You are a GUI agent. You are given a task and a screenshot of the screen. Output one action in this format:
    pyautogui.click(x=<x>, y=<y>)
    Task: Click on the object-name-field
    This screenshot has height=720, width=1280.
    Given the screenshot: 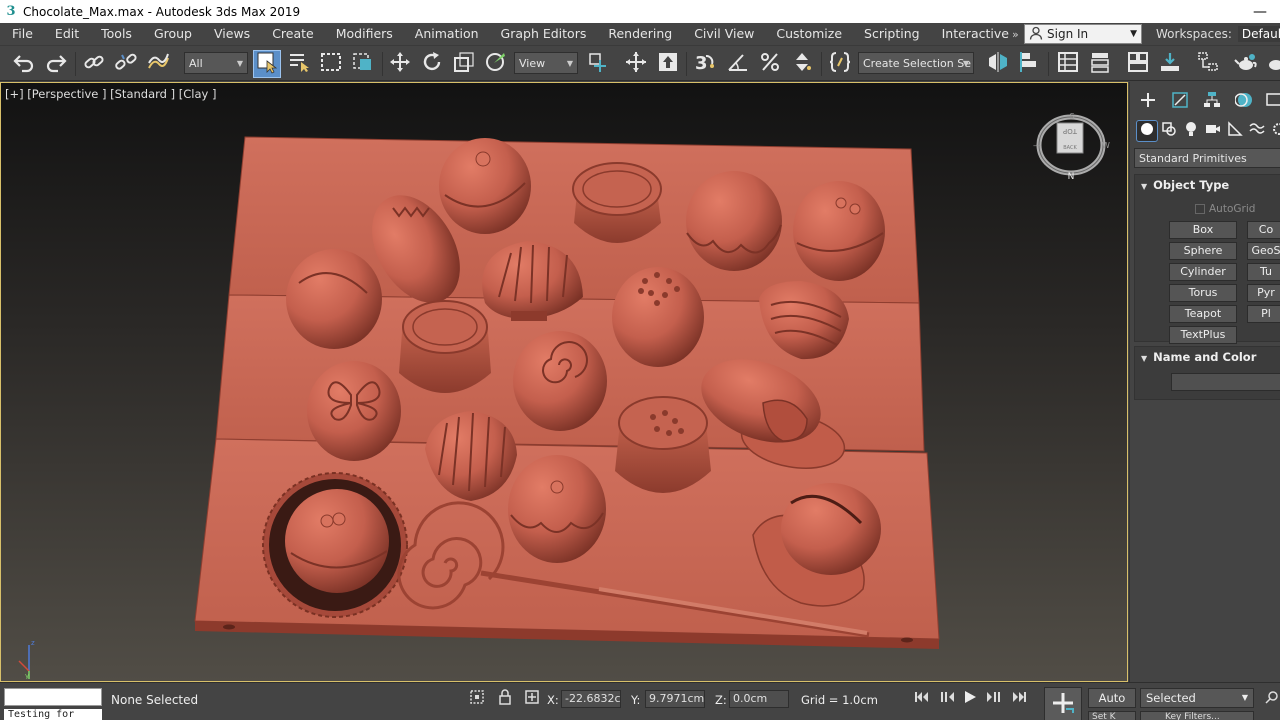 What is the action you would take?
    pyautogui.click(x=1225, y=382)
    